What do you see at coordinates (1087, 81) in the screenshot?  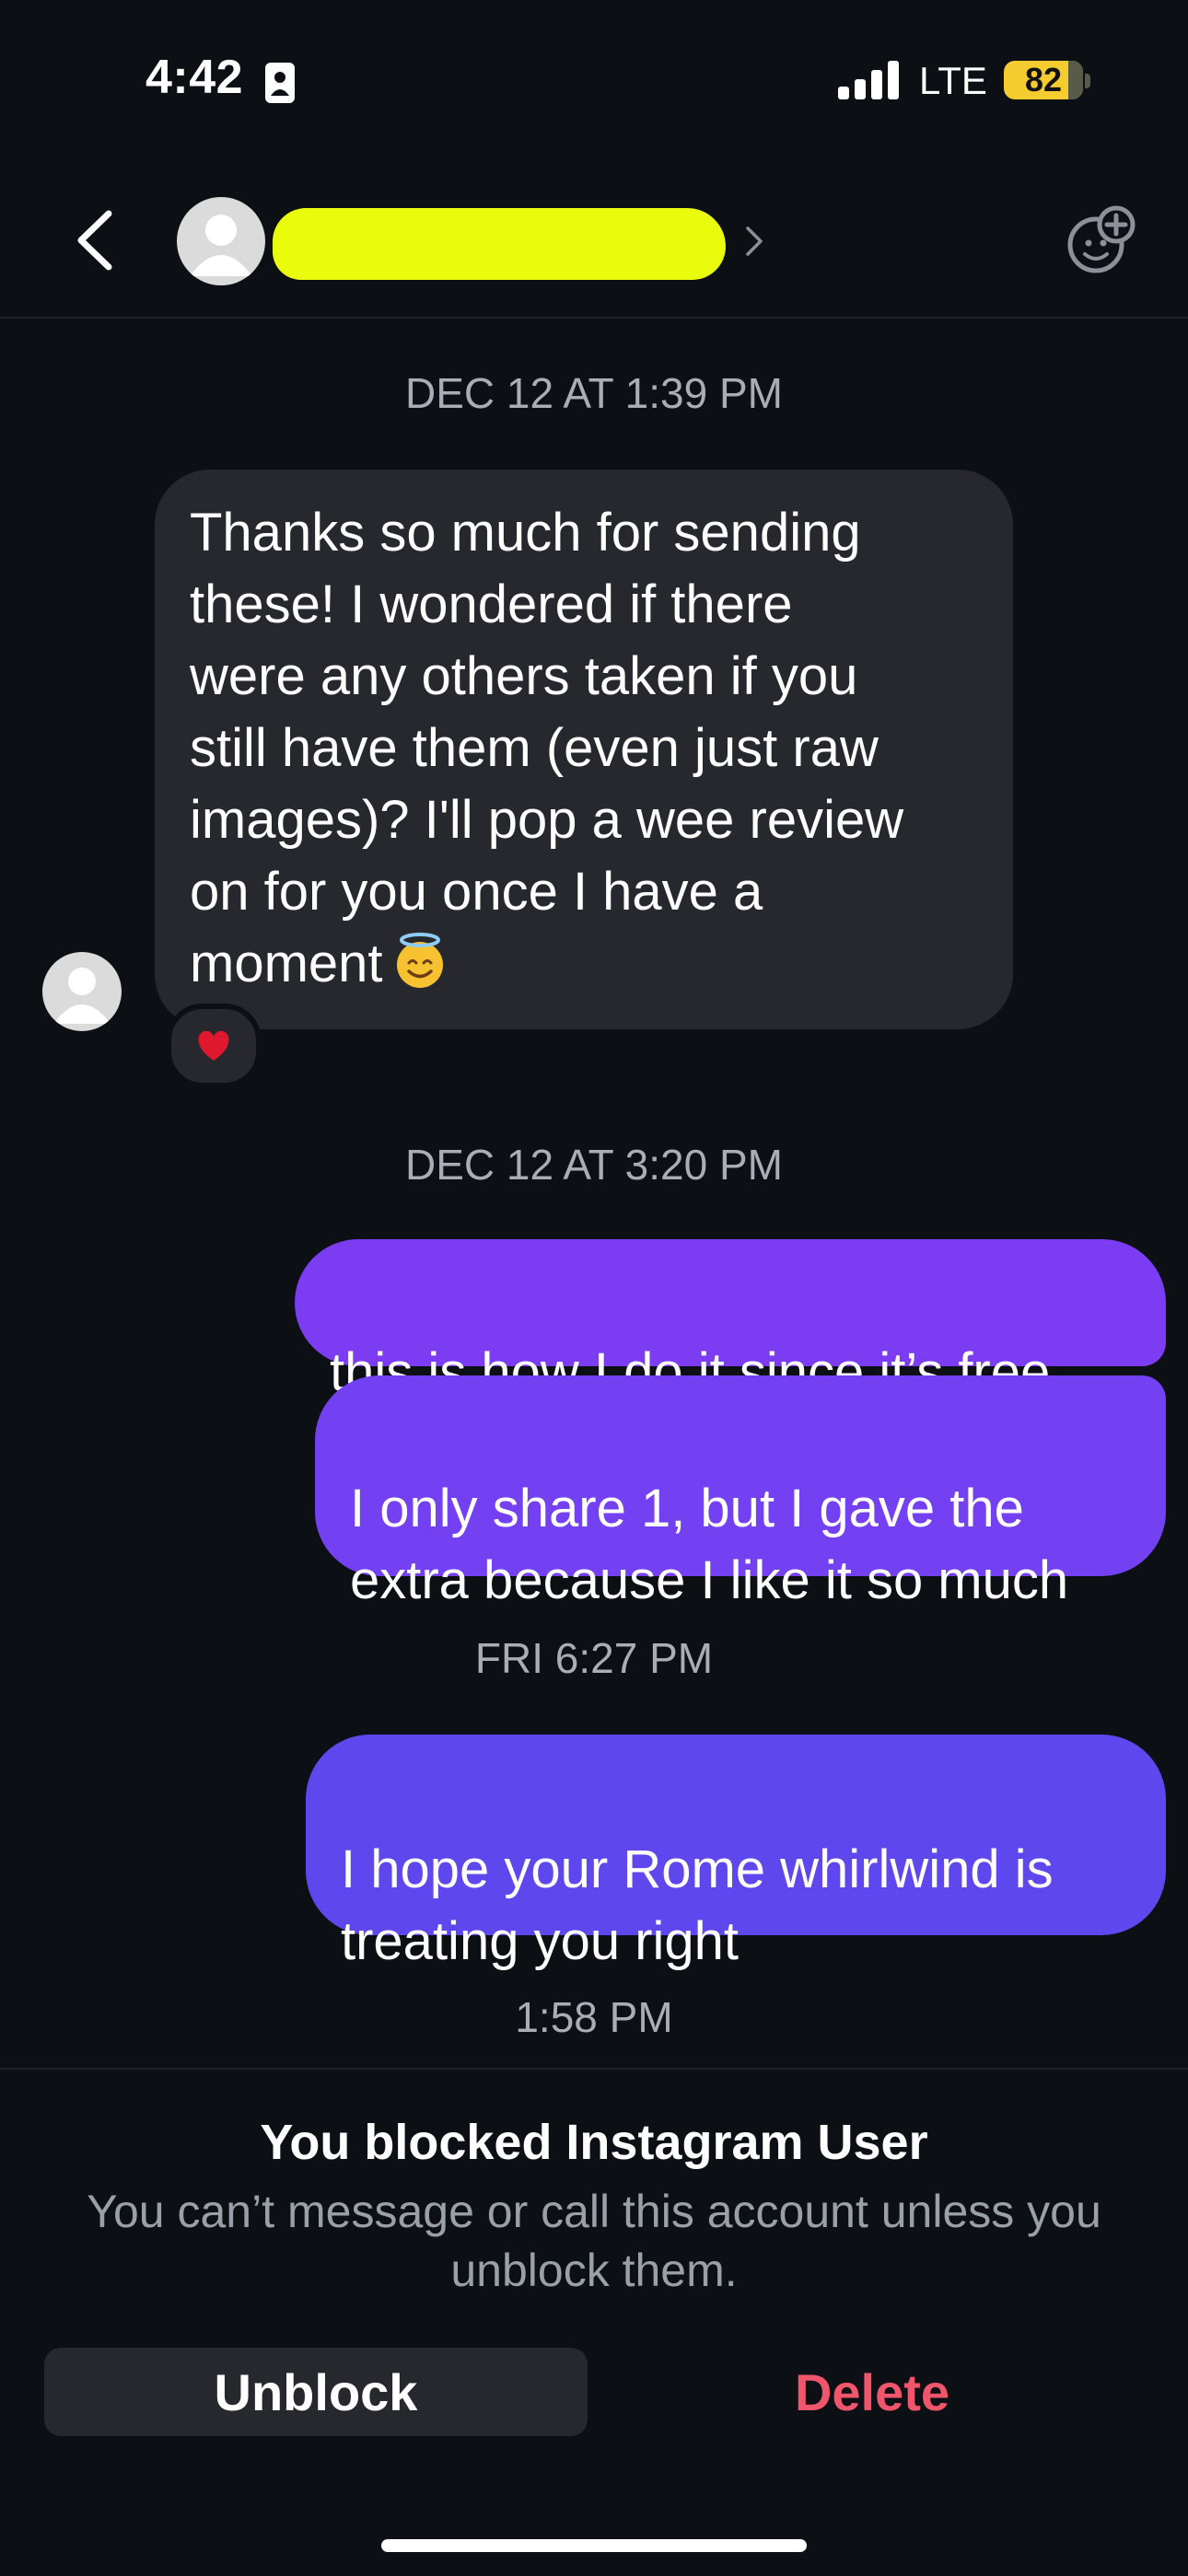 I see `battery-cap` at bounding box center [1087, 81].